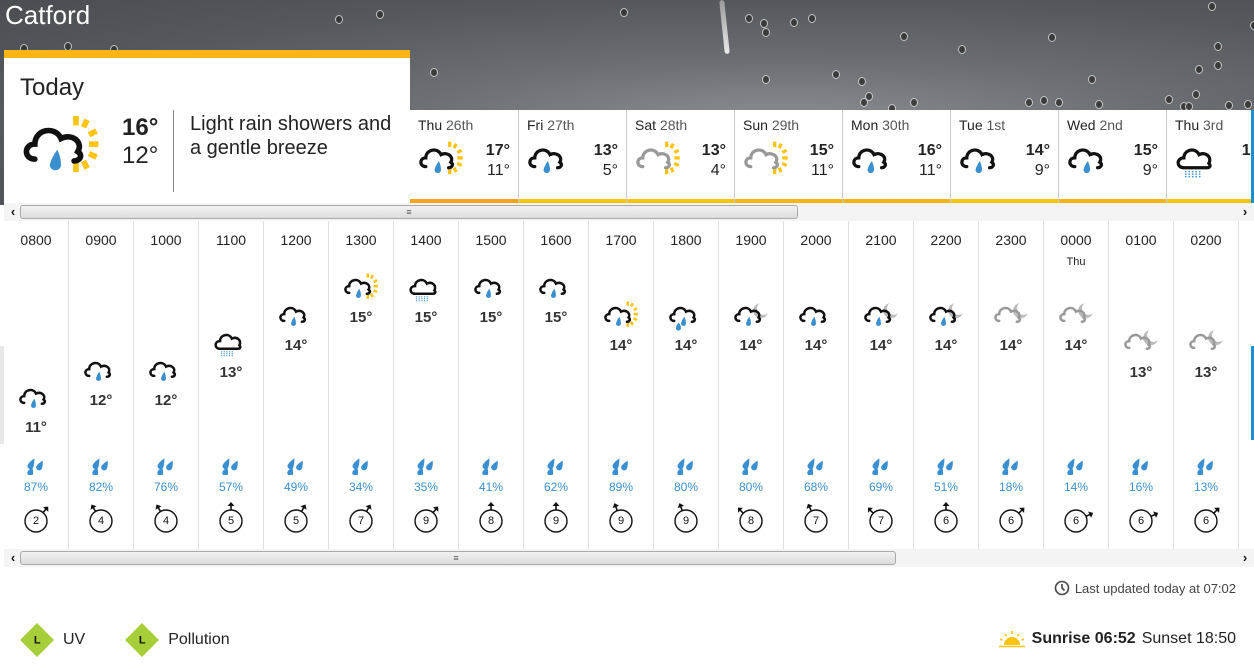 This screenshot has width=1254, height=664. What do you see at coordinates (946, 385) in the screenshot?
I see `hour-column: 2200 14° 51% 6` at bounding box center [946, 385].